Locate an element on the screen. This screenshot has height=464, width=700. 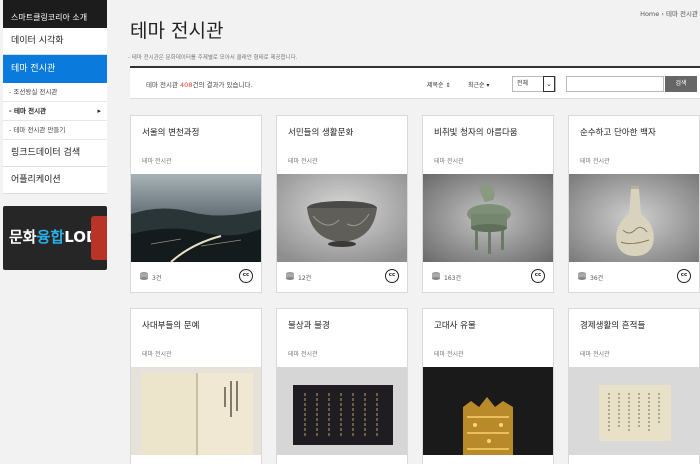
item-count: 36건 is located at coordinates (597, 278).